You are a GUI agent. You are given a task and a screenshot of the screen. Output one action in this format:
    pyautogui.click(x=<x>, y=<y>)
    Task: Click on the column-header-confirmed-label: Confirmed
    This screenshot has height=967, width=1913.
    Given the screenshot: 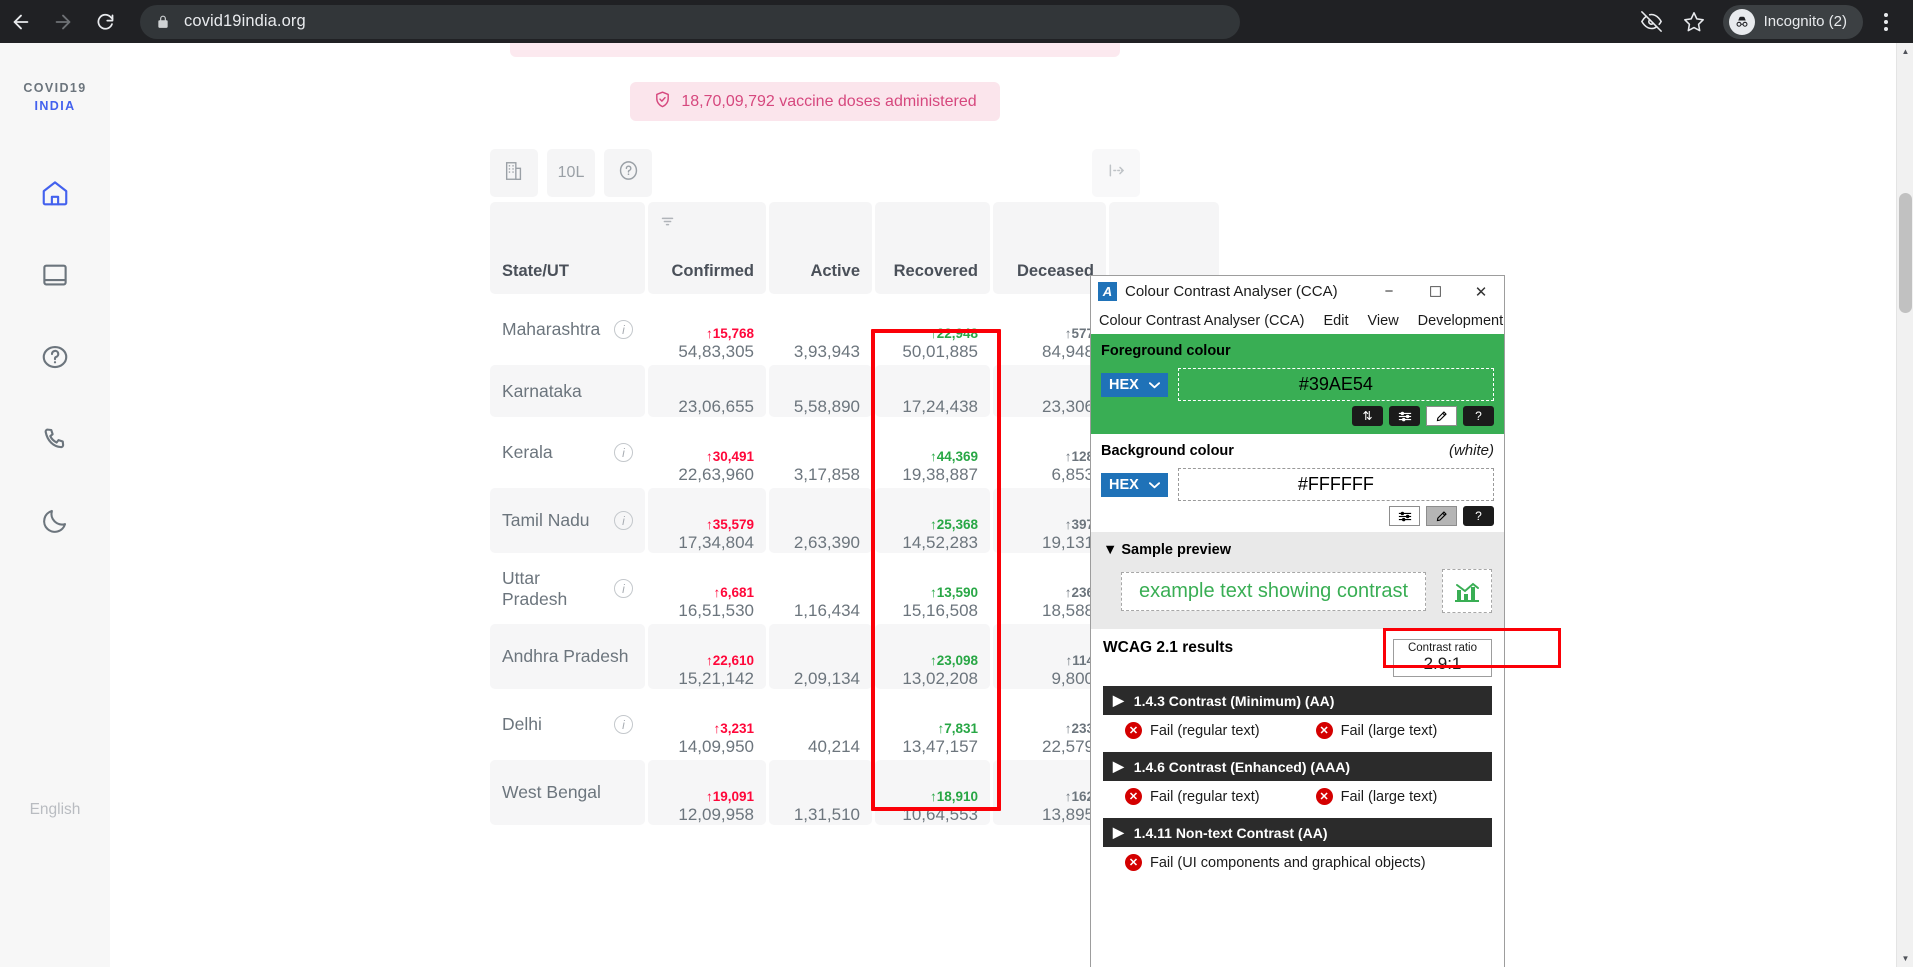 What is the action you would take?
    pyautogui.click(x=713, y=271)
    